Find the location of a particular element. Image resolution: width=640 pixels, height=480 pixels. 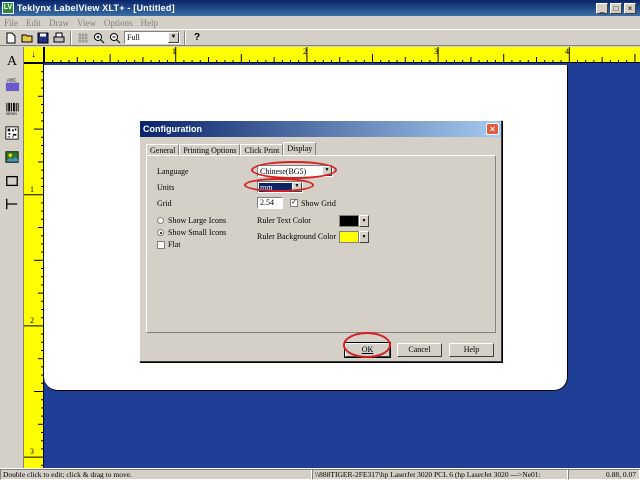

v-ruler-number: 1 is located at coordinates (32, 189).